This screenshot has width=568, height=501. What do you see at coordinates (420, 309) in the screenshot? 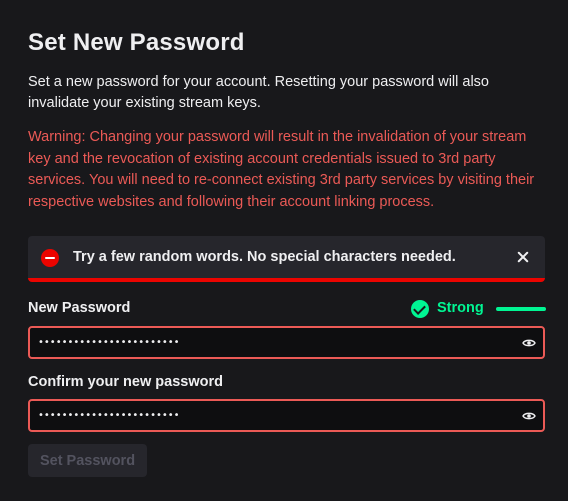
I see `check-circle-icon` at bounding box center [420, 309].